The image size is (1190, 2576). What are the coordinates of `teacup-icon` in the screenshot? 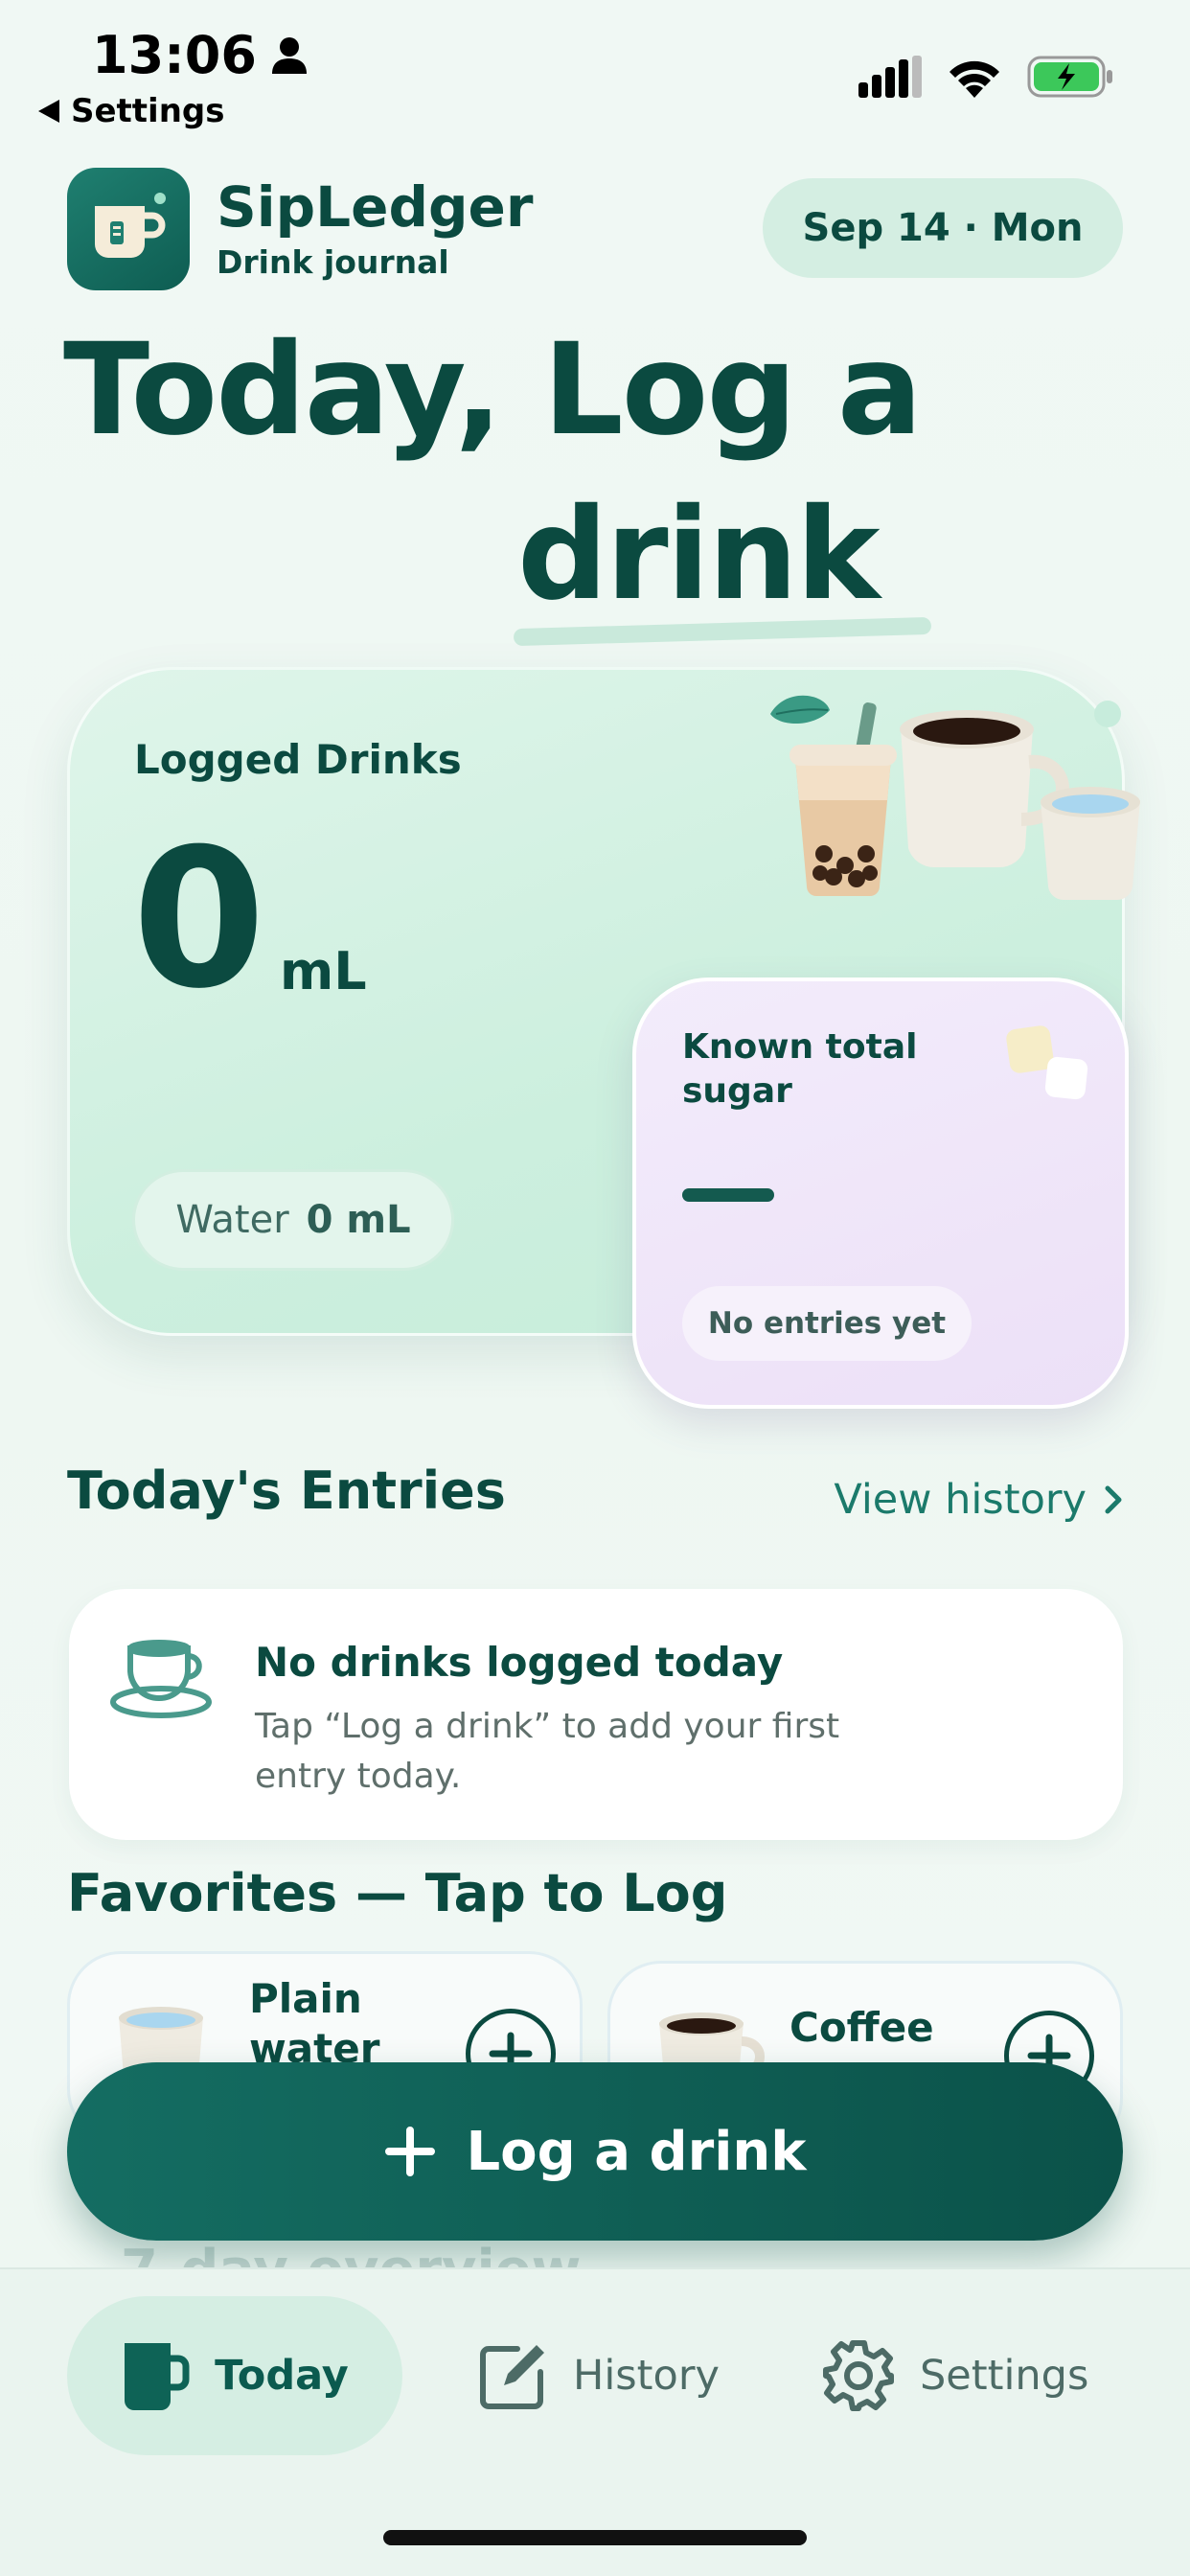 It's located at (161, 1679).